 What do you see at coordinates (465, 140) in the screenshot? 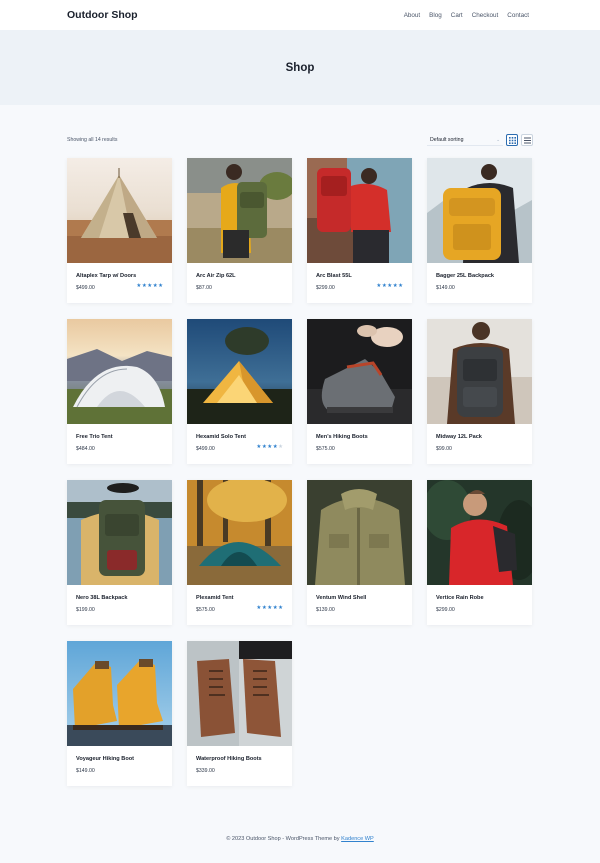
I see `sort-select: Default sorting ⌄` at bounding box center [465, 140].